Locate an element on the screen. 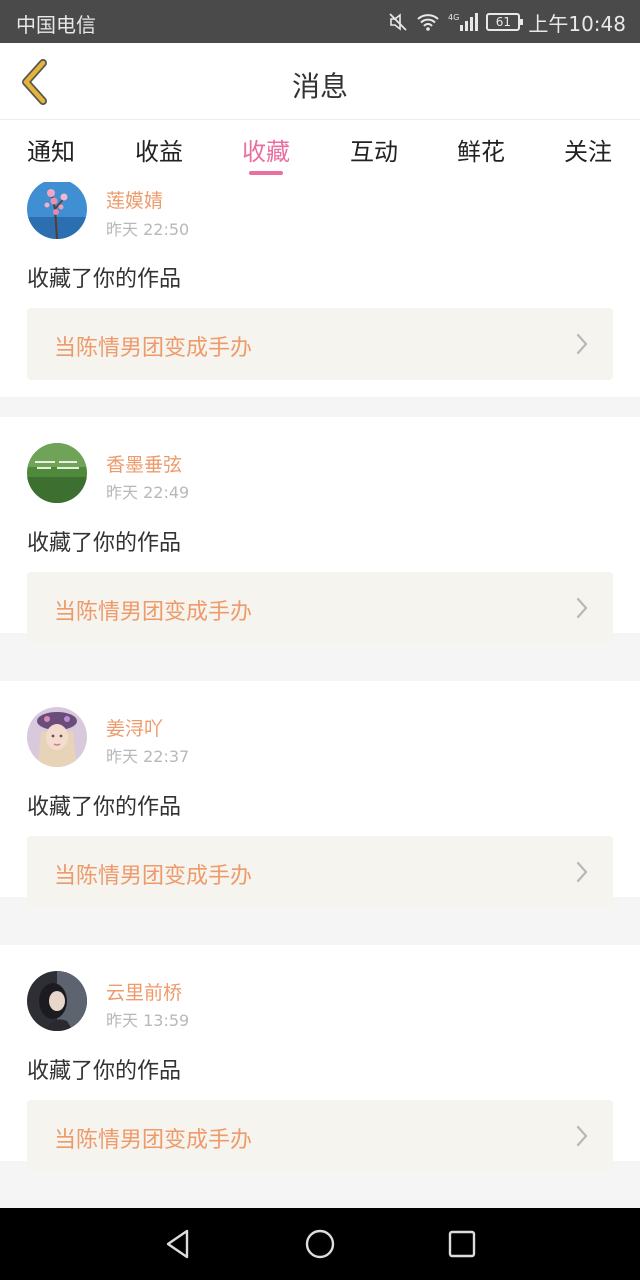 The image size is (640, 1280). wifi-icon is located at coordinates (428, 22).